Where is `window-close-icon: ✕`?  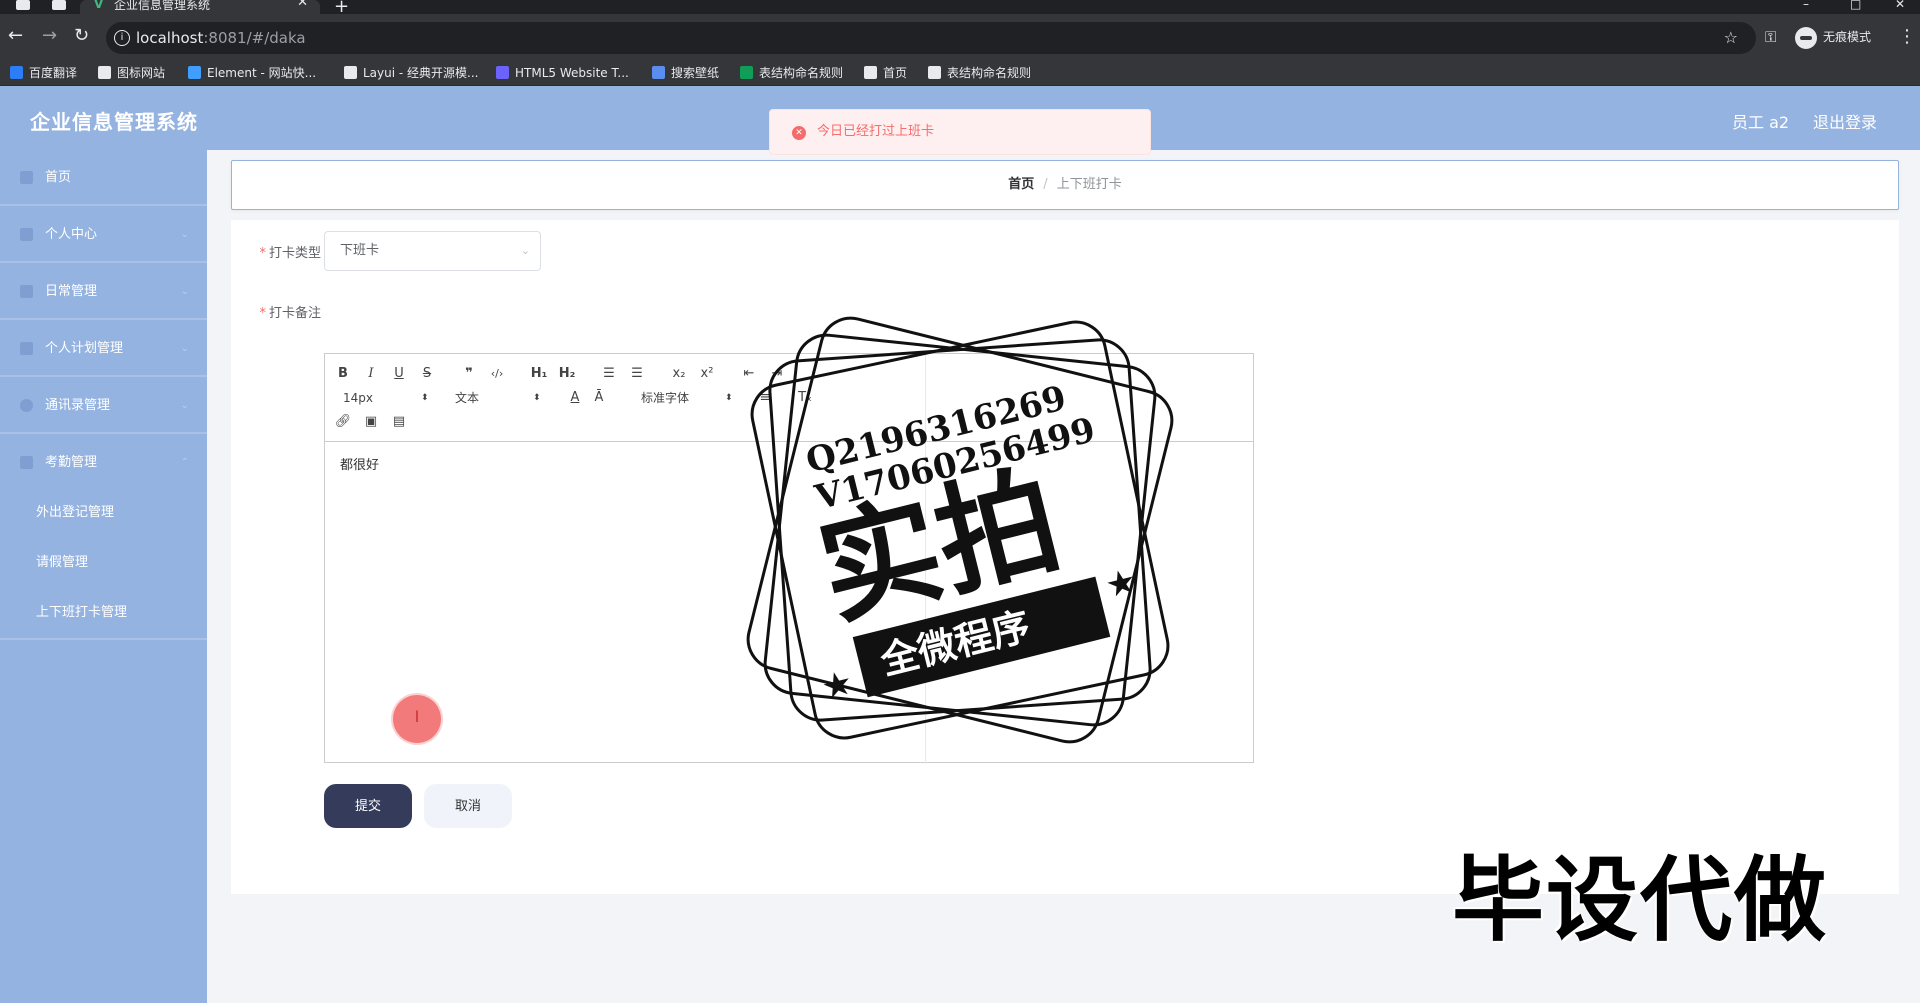
window-close-icon: ✕ is located at coordinates (1900, 5).